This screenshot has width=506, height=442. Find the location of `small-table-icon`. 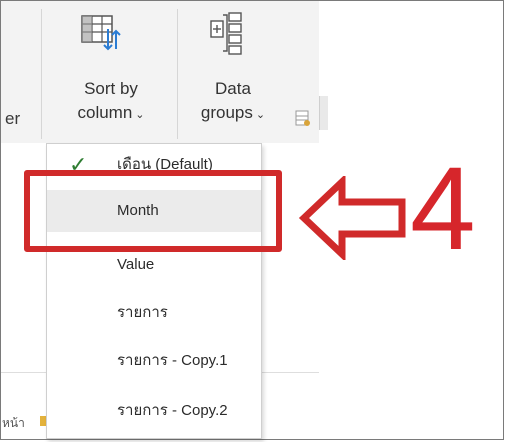

small-table-icon is located at coordinates (303, 118).